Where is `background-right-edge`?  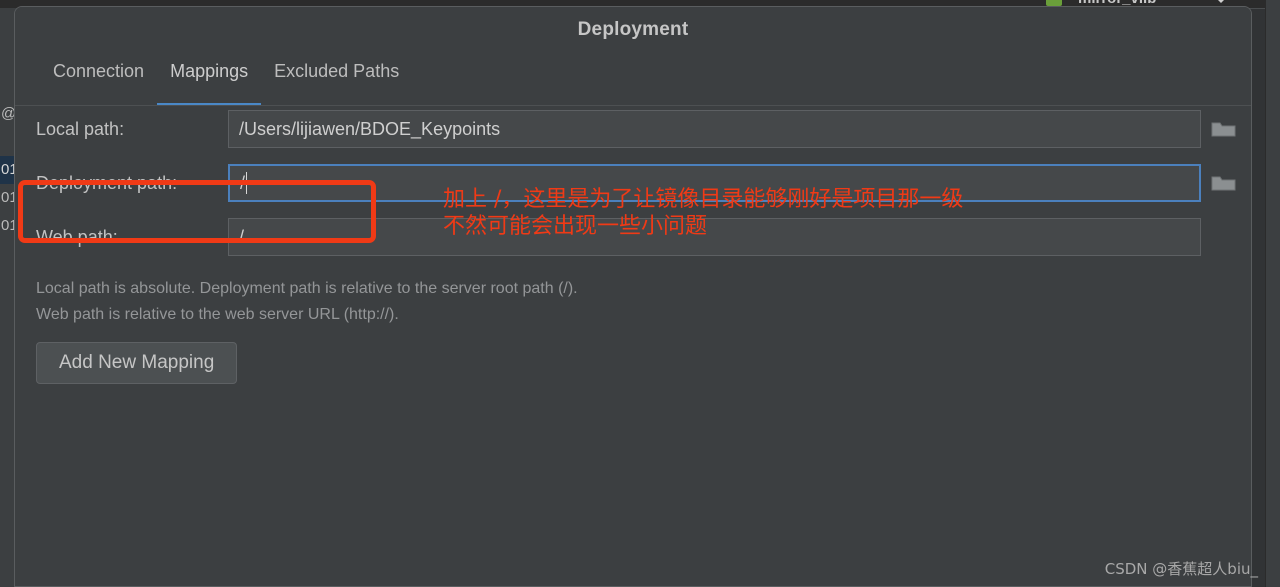
background-right-edge is located at coordinates (1272, 293).